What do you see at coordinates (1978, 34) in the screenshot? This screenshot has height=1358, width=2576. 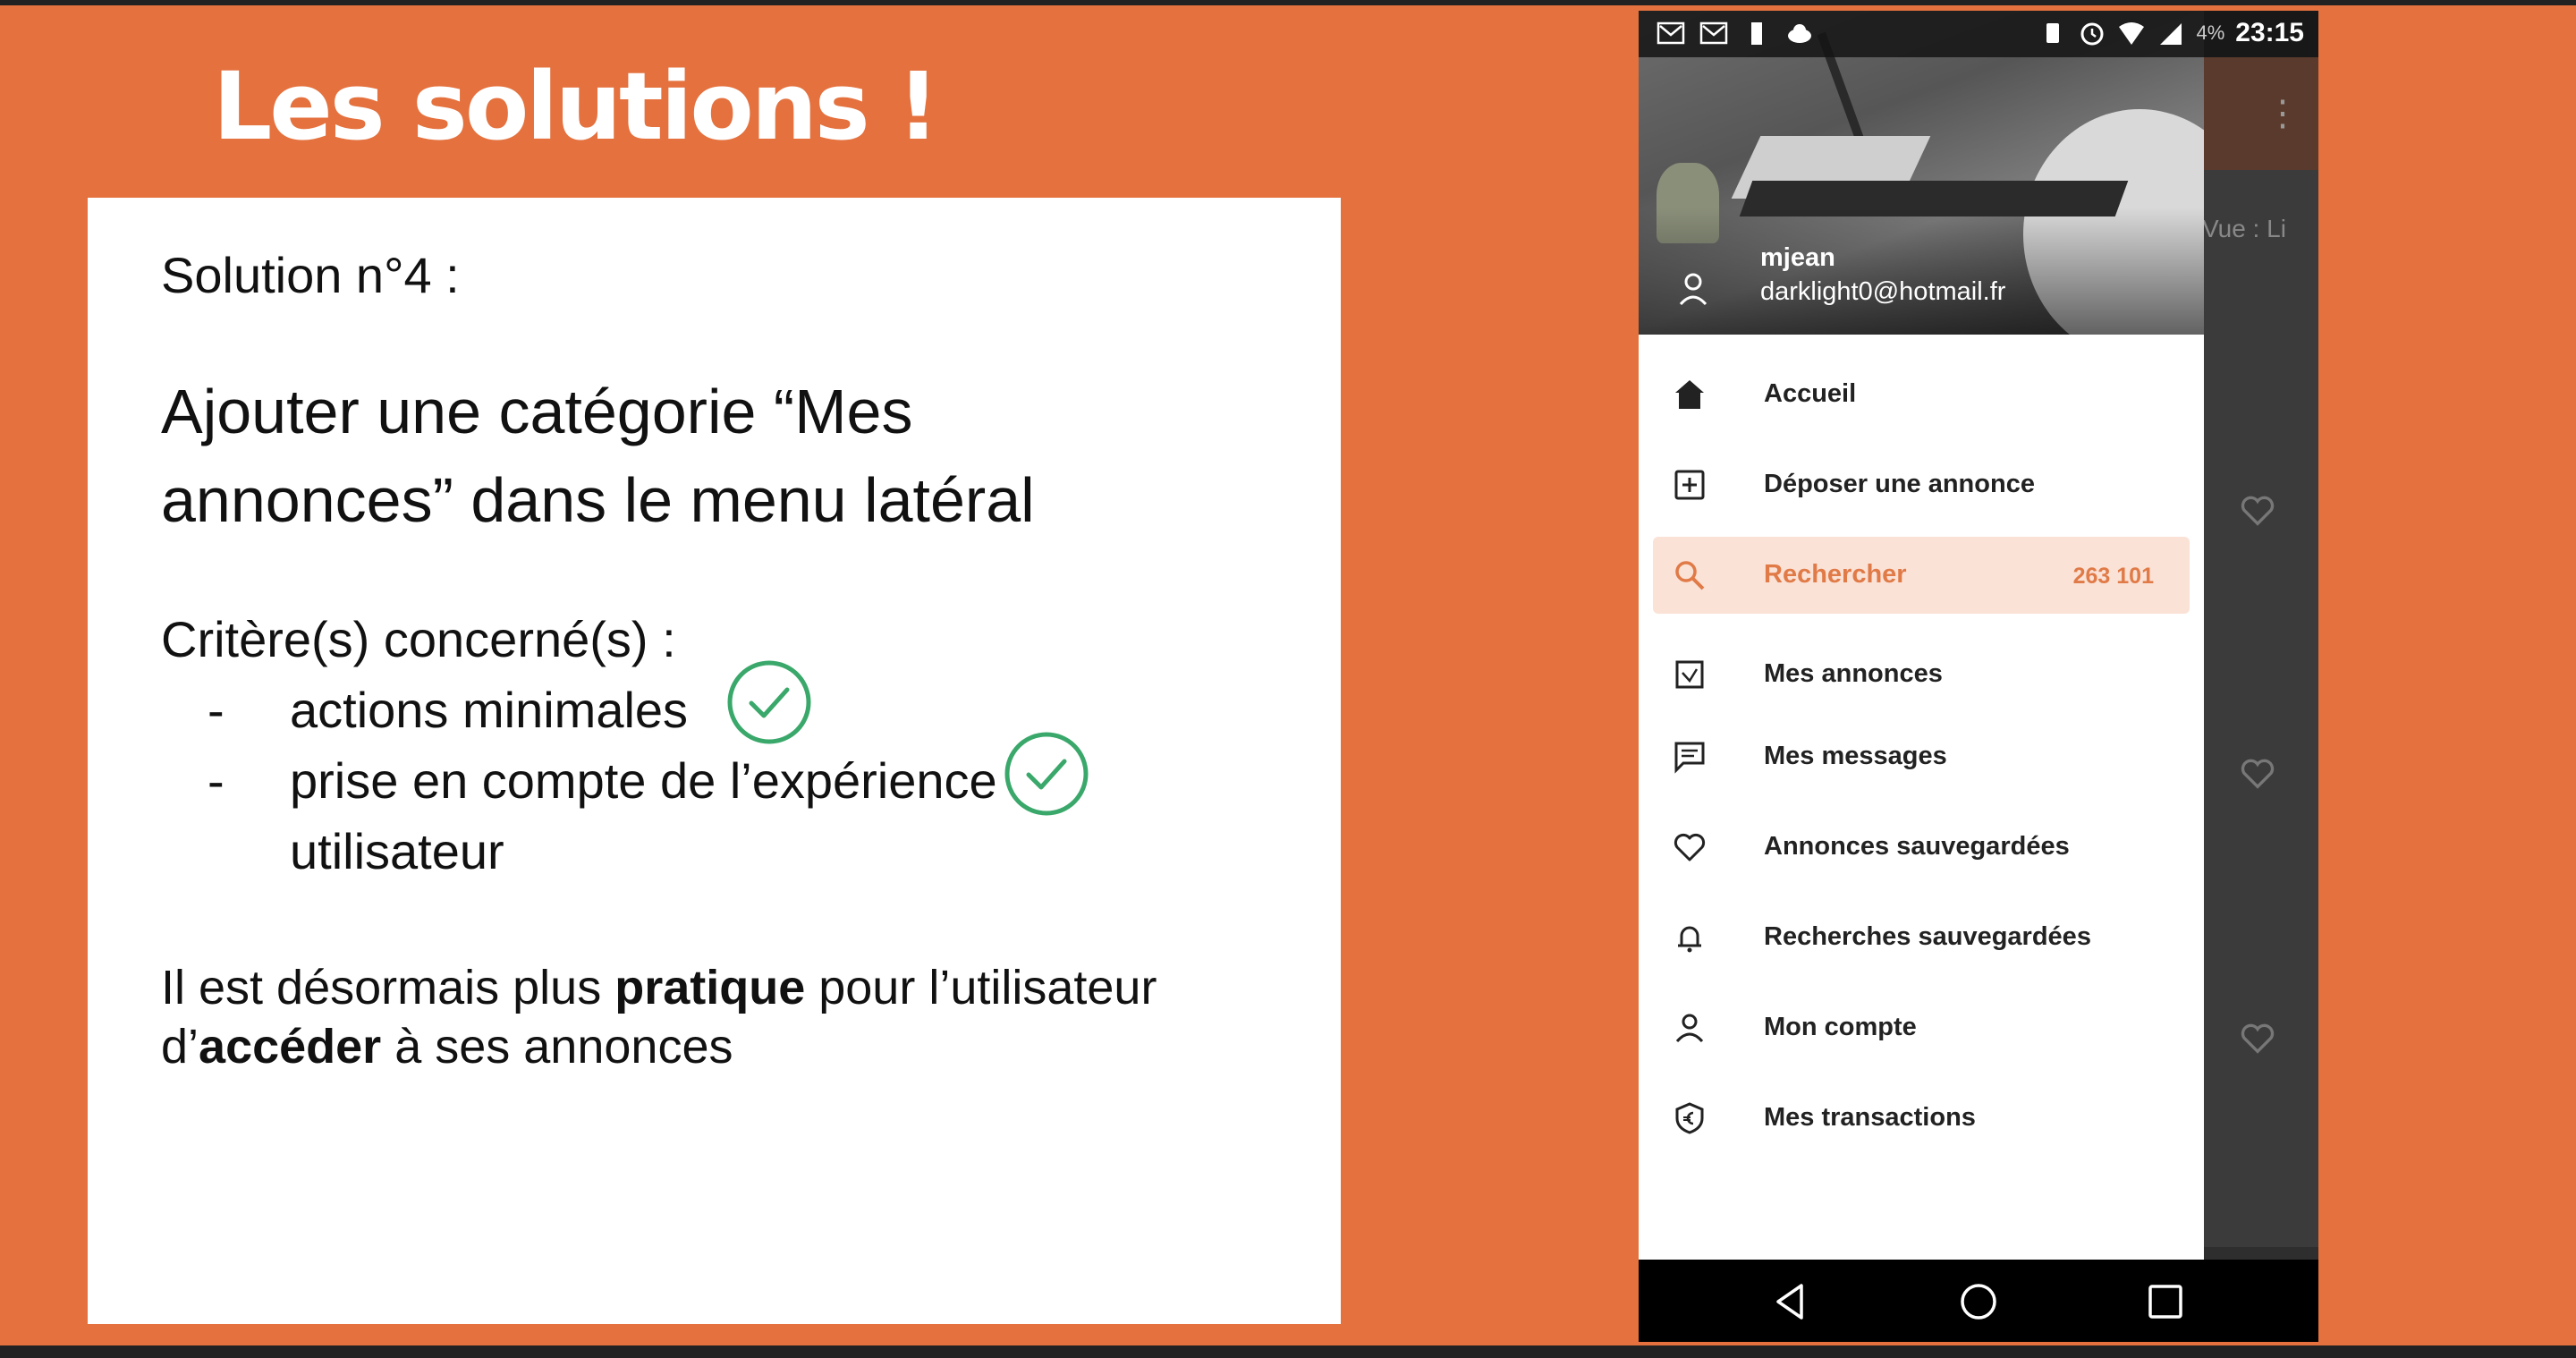 I see `status-bar: 4% 23:15` at bounding box center [1978, 34].